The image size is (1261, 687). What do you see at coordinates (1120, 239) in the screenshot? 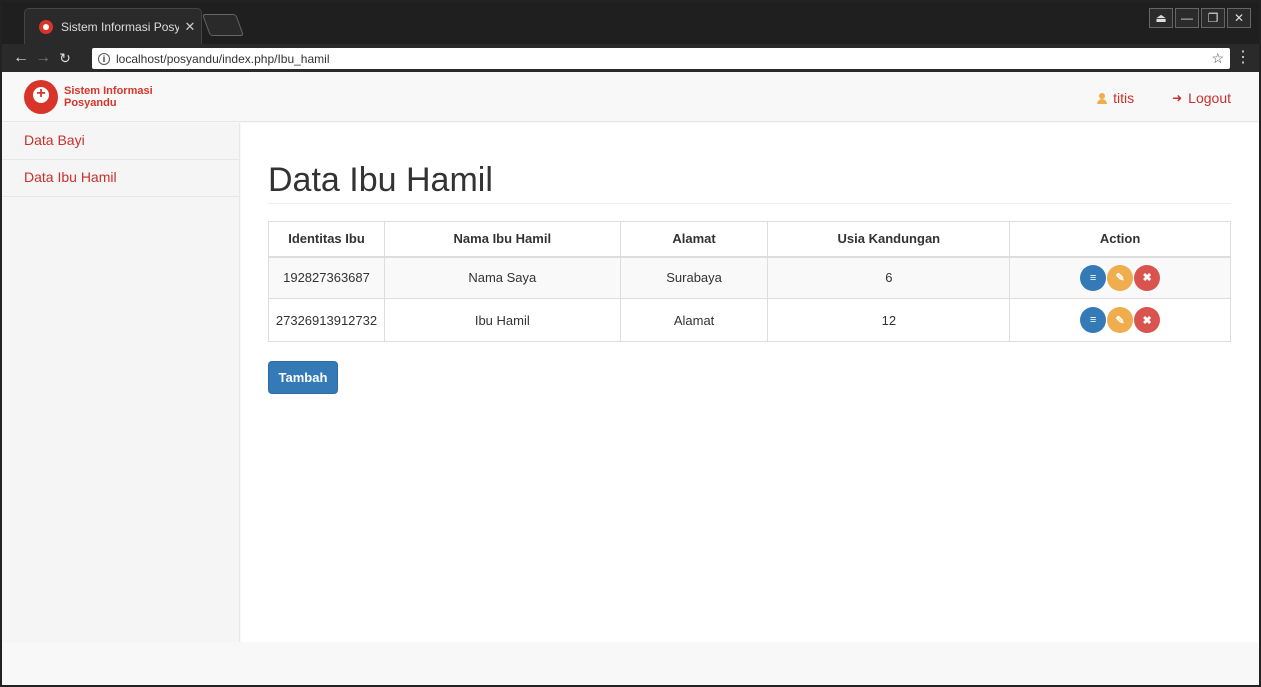
I see `column-header: Action` at bounding box center [1120, 239].